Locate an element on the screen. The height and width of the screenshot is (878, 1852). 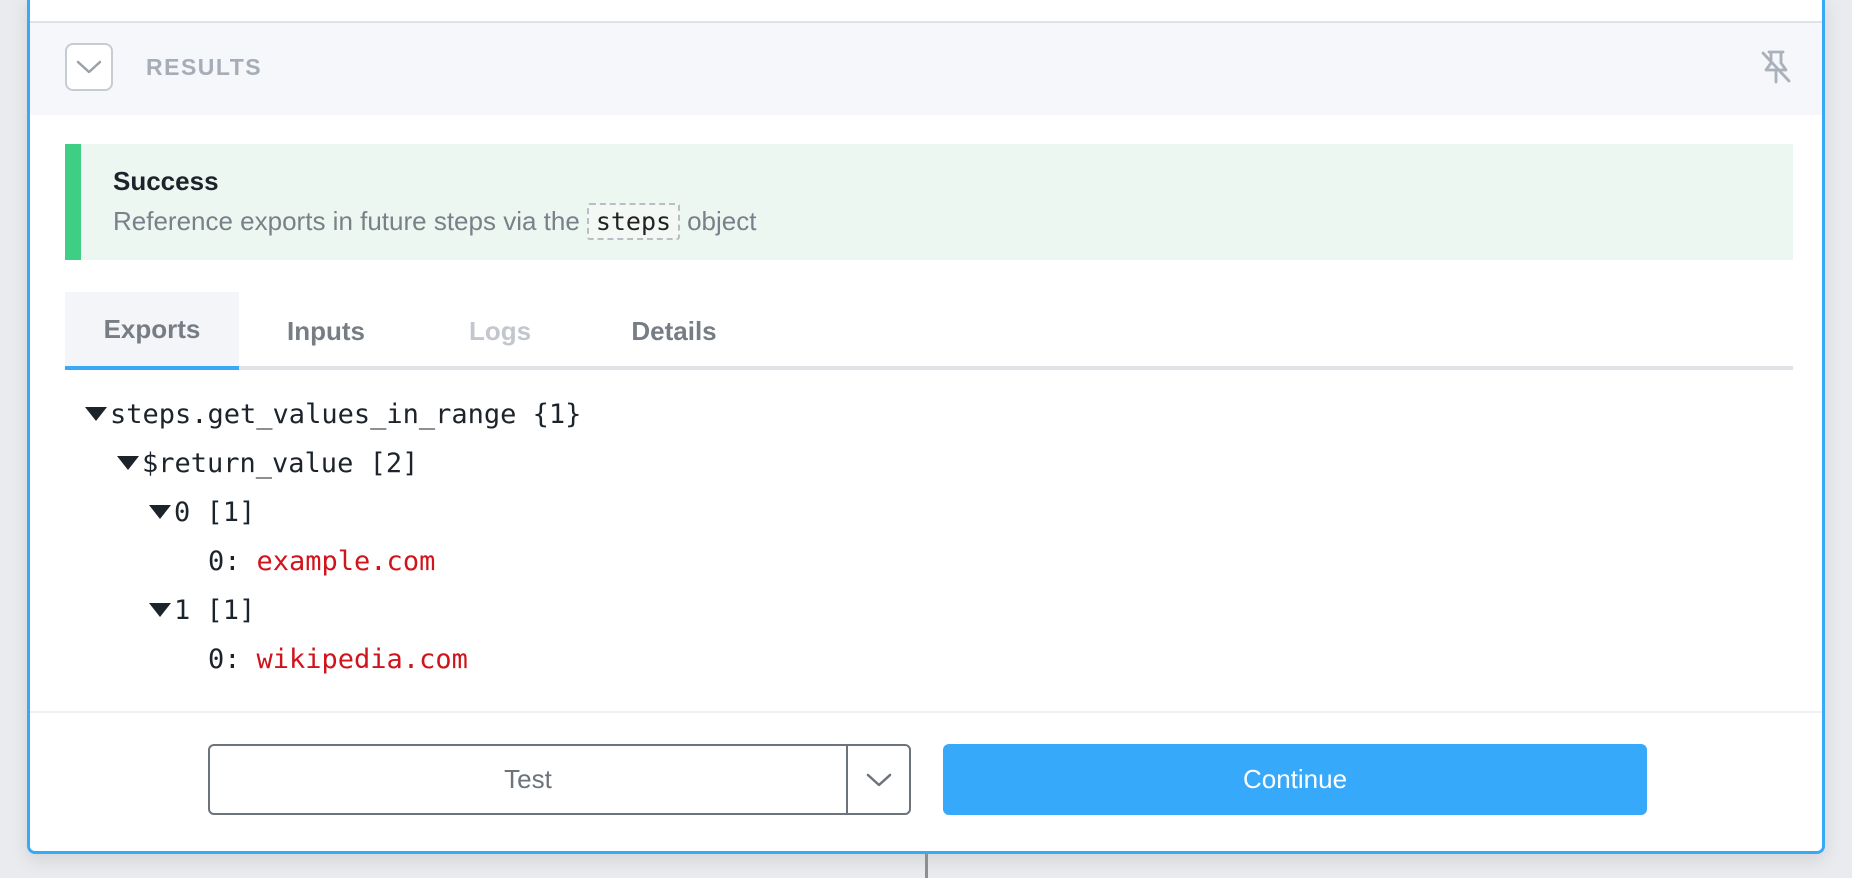
top-strip is located at coordinates (926, 11).